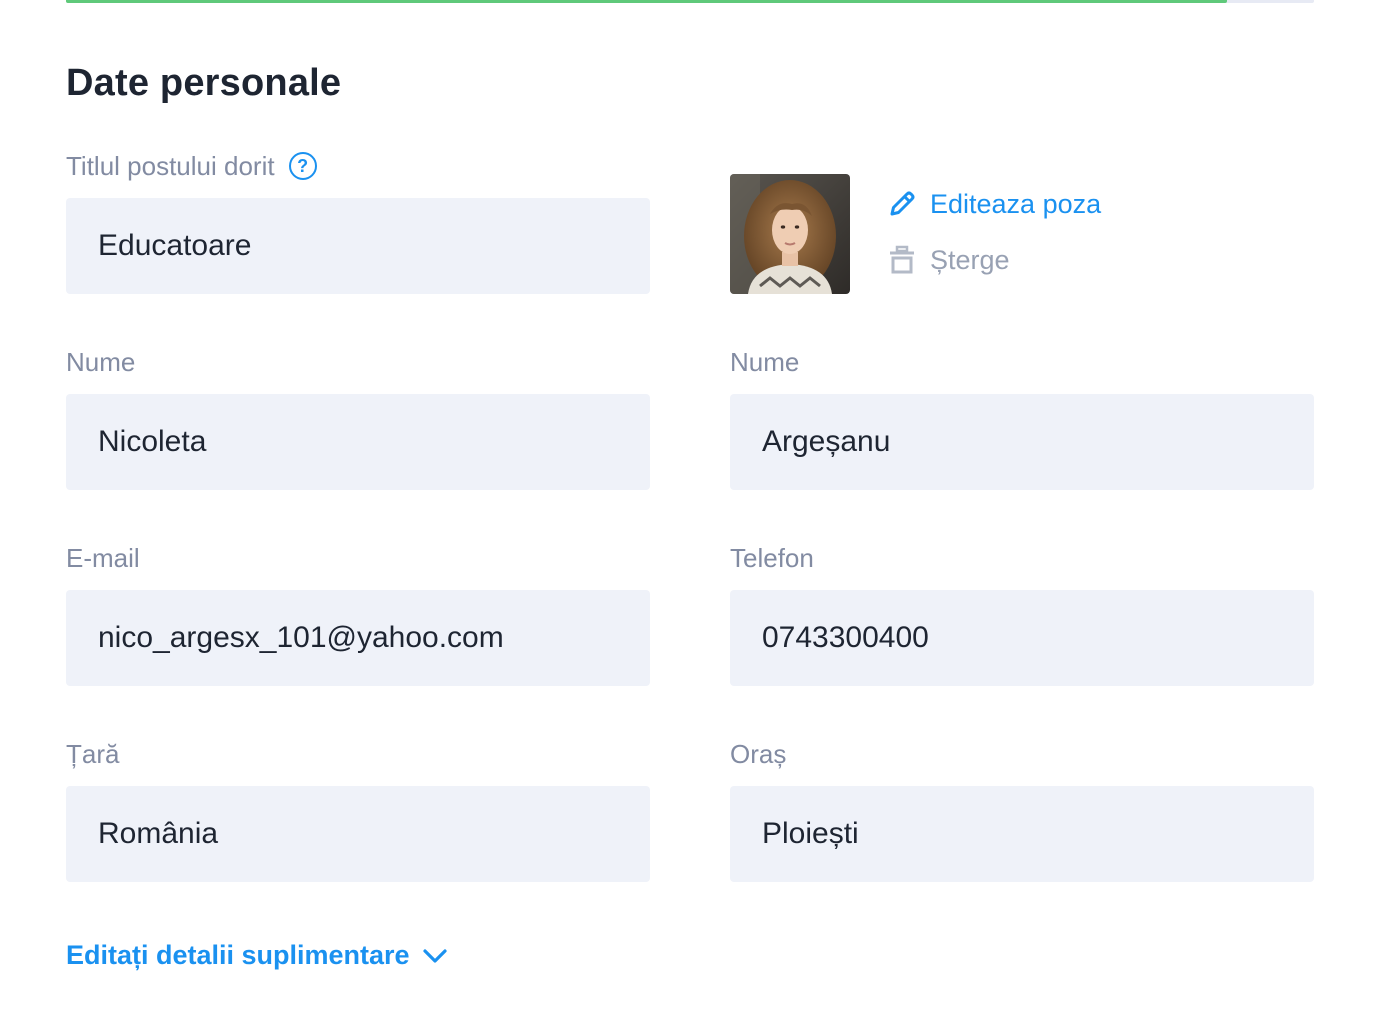 The height and width of the screenshot is (1012, 1378). Describe the element at coordinates (758, 754) in the screenshot. I see `city-label: Oraș` at that location.